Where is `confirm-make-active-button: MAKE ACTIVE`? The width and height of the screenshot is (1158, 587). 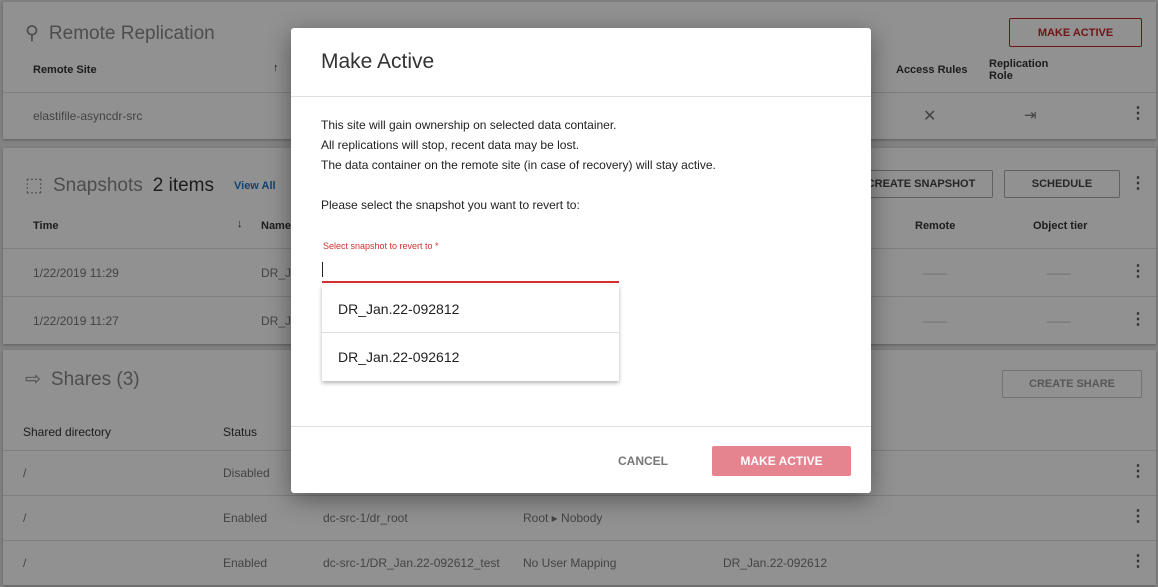
confirm-make-active-button: MAKE ACTIVE is located at coordinates (781, 461).